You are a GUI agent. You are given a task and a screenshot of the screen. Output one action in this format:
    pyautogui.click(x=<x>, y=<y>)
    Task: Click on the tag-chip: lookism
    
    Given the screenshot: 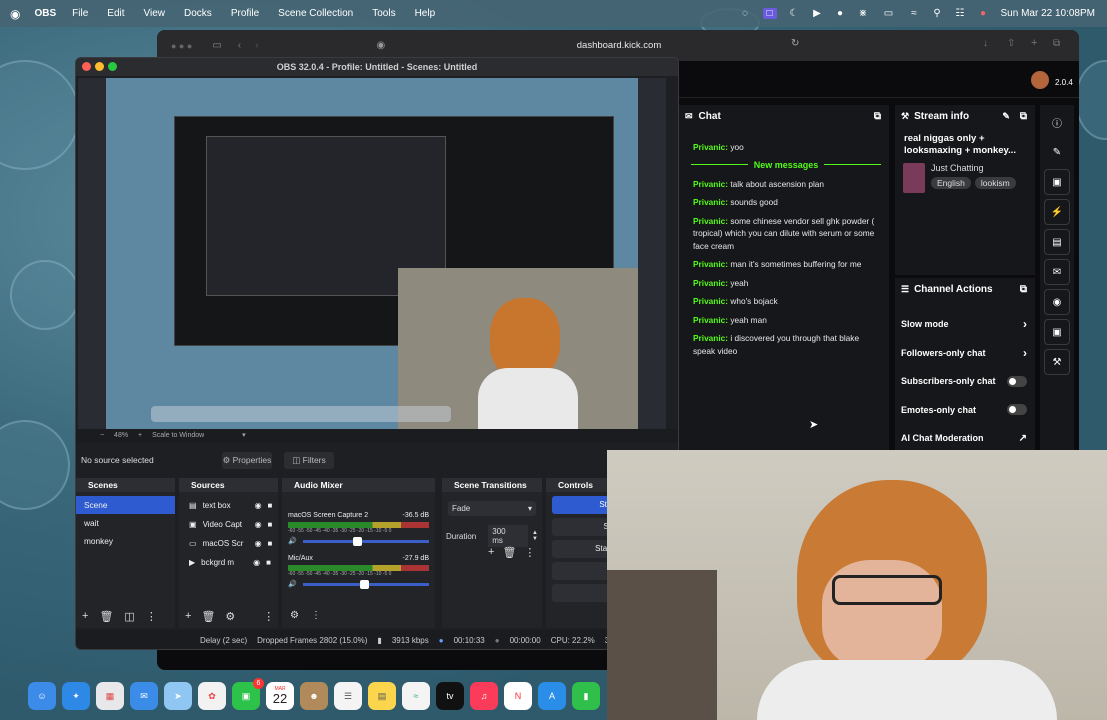 What is the action you would take?
    pyautogui.click(x=995, y=183)
    